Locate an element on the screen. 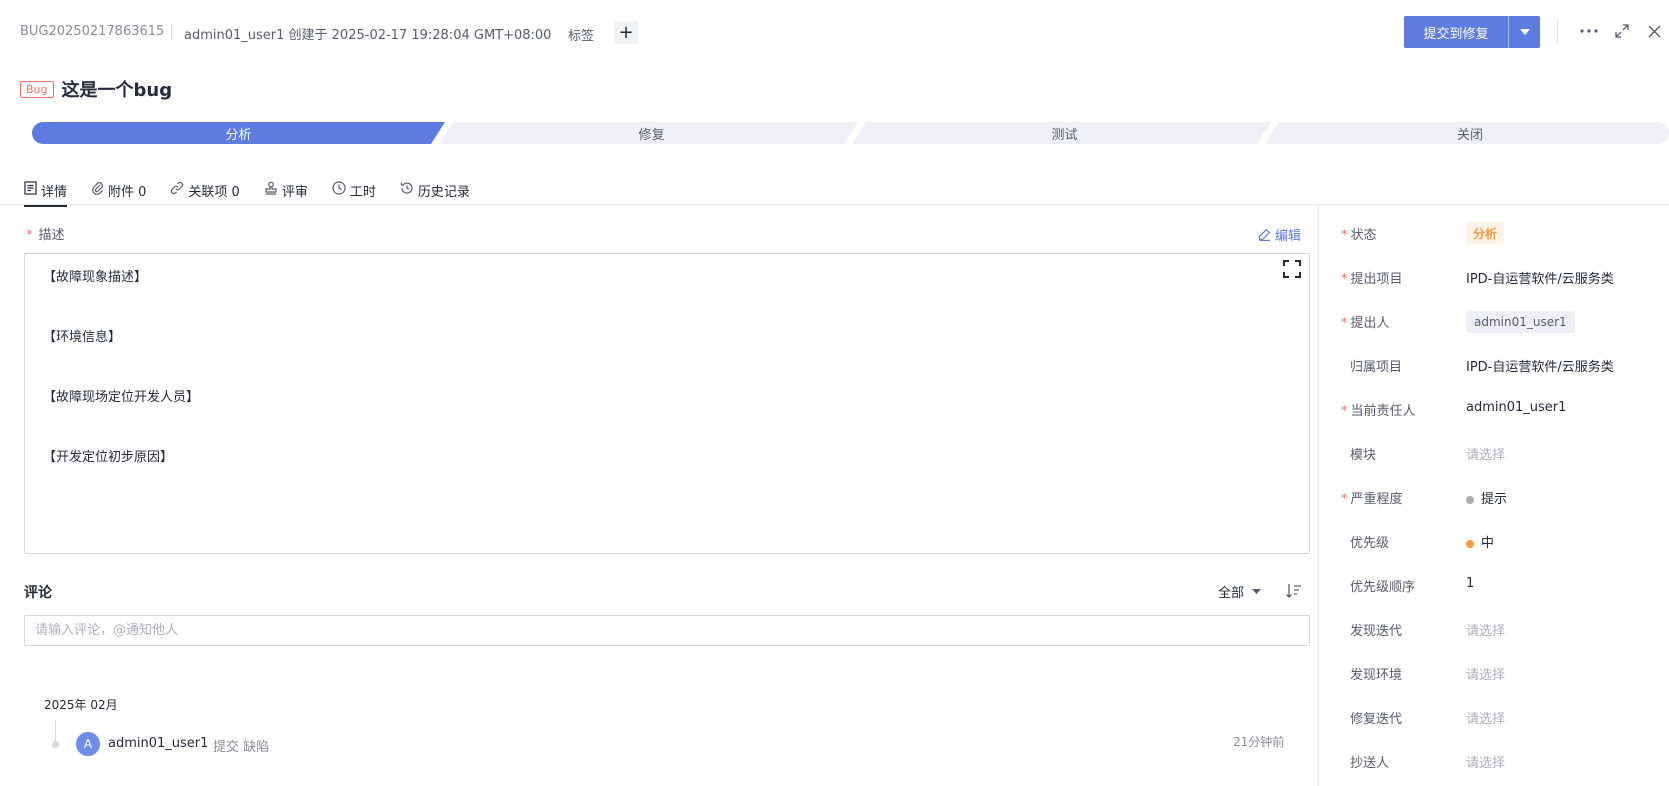  field-label-text: 优先级顺序 is located at coordinates (1383, 587).